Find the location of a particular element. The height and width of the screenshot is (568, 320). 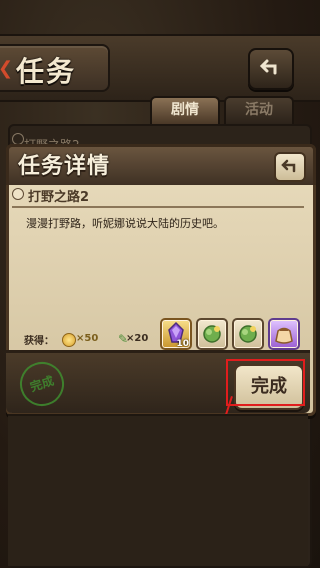

purple-pouch-icon is located at coordinates (284, 335).